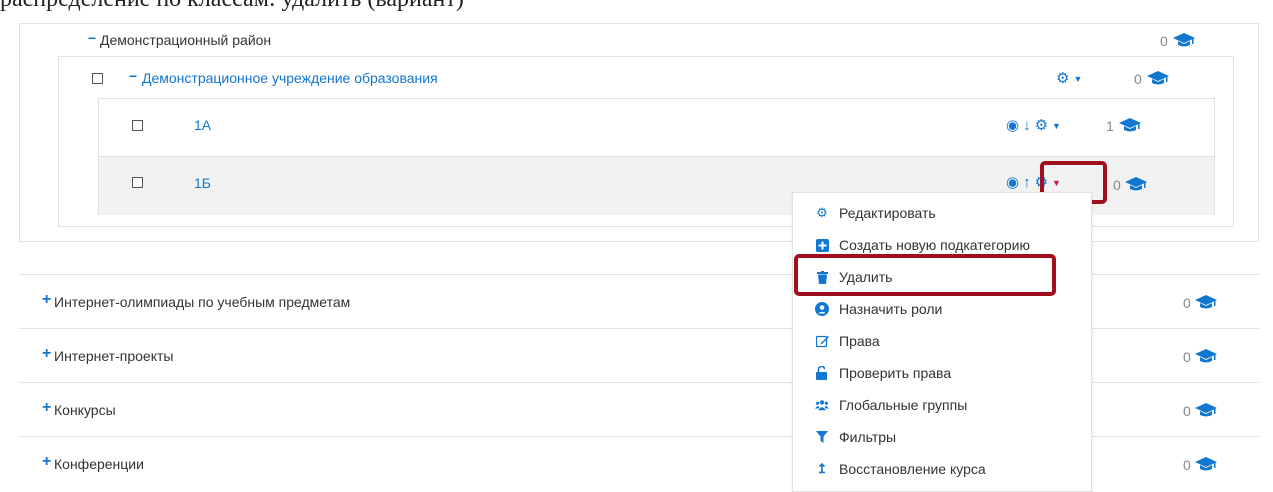 Image resolution: width=1273 pixels, height=492 pixels. What do you see at coordinates (868, 437) in the screenshot?
I see `menu-item-label: Фильтры` at bounding box center [868, 437].